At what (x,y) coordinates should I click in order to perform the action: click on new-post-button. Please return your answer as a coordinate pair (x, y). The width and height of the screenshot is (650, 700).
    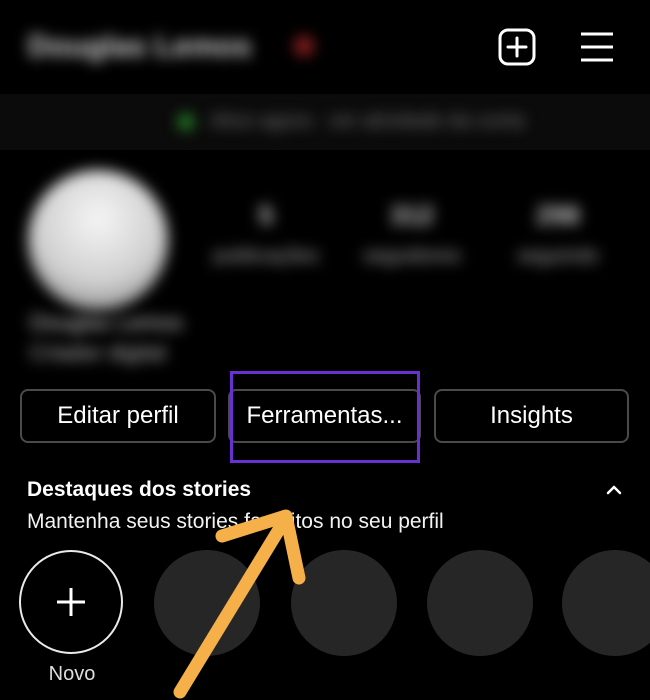
    Looking at the image, I should click on (517, 47).